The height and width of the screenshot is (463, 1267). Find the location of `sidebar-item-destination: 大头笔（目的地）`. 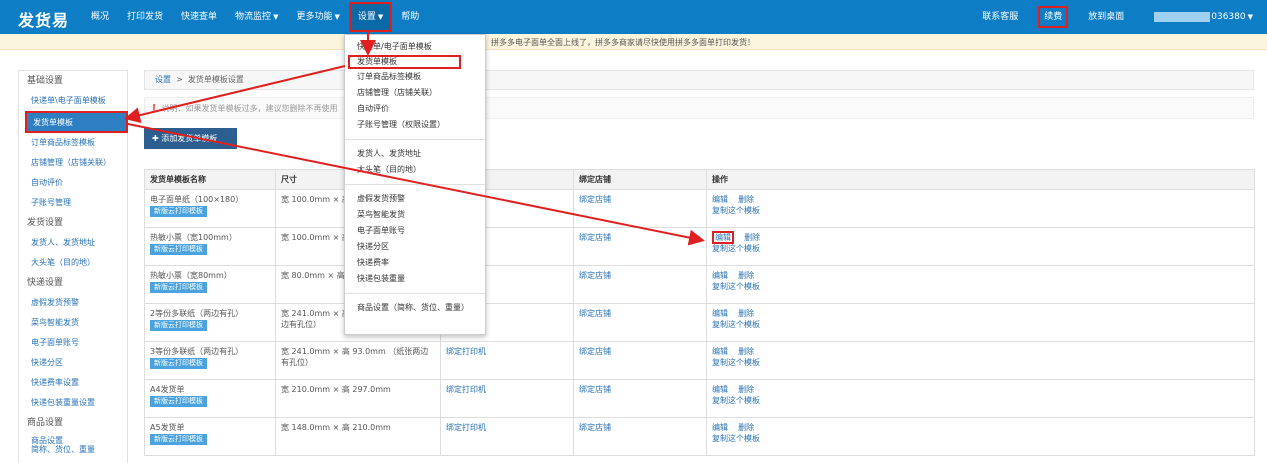

sidebar-item-destination: 大头笔（目的地） is located at coordinates (73, 263).